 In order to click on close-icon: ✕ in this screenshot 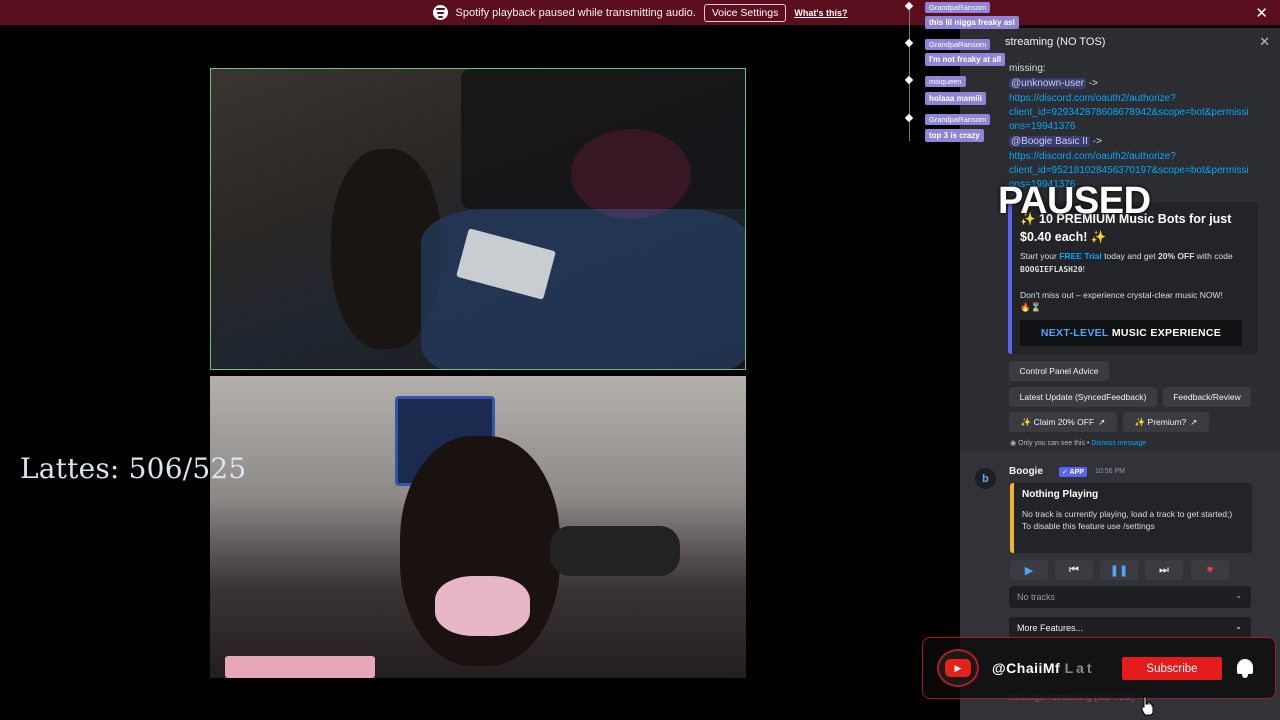, I will do `click(1261, 13)`.